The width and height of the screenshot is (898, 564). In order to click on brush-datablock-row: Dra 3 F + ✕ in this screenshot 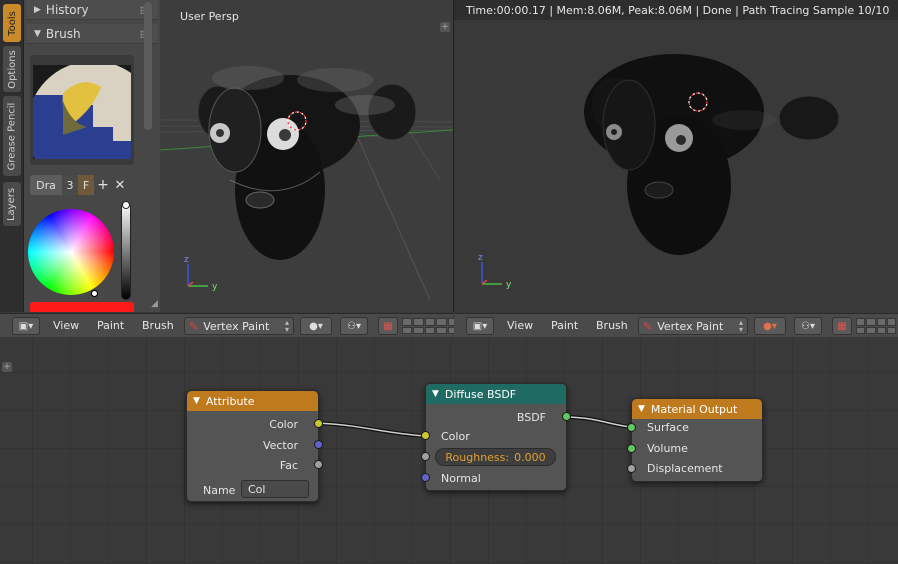, I will do `click(82, 185)`.